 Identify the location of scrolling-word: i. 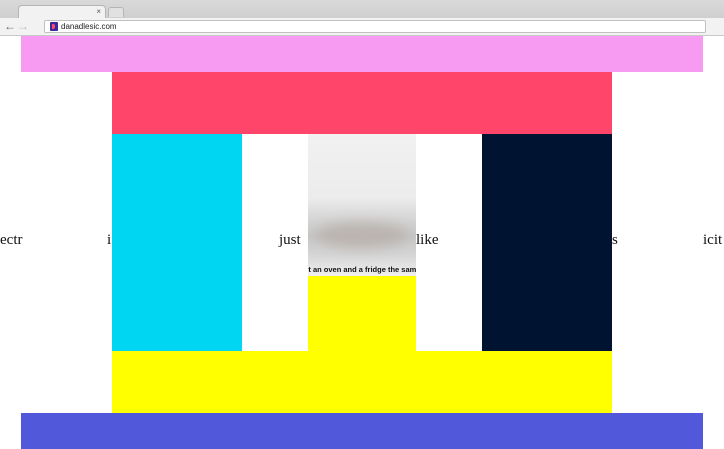
(109, 240).